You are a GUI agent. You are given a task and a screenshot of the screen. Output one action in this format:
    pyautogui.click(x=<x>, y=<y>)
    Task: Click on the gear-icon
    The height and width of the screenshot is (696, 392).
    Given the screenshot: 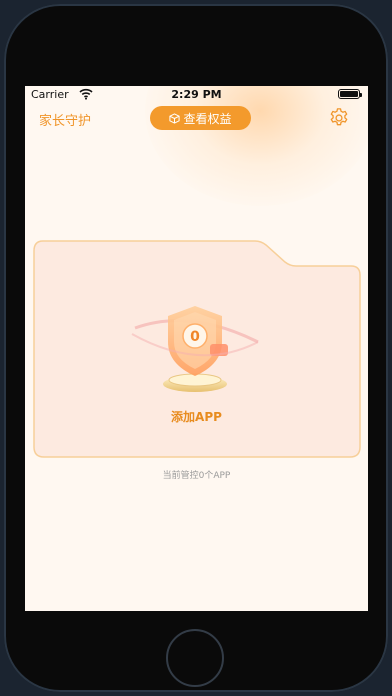 What is the action you would take?
    pyautogui.click(x=339, y=118)
    